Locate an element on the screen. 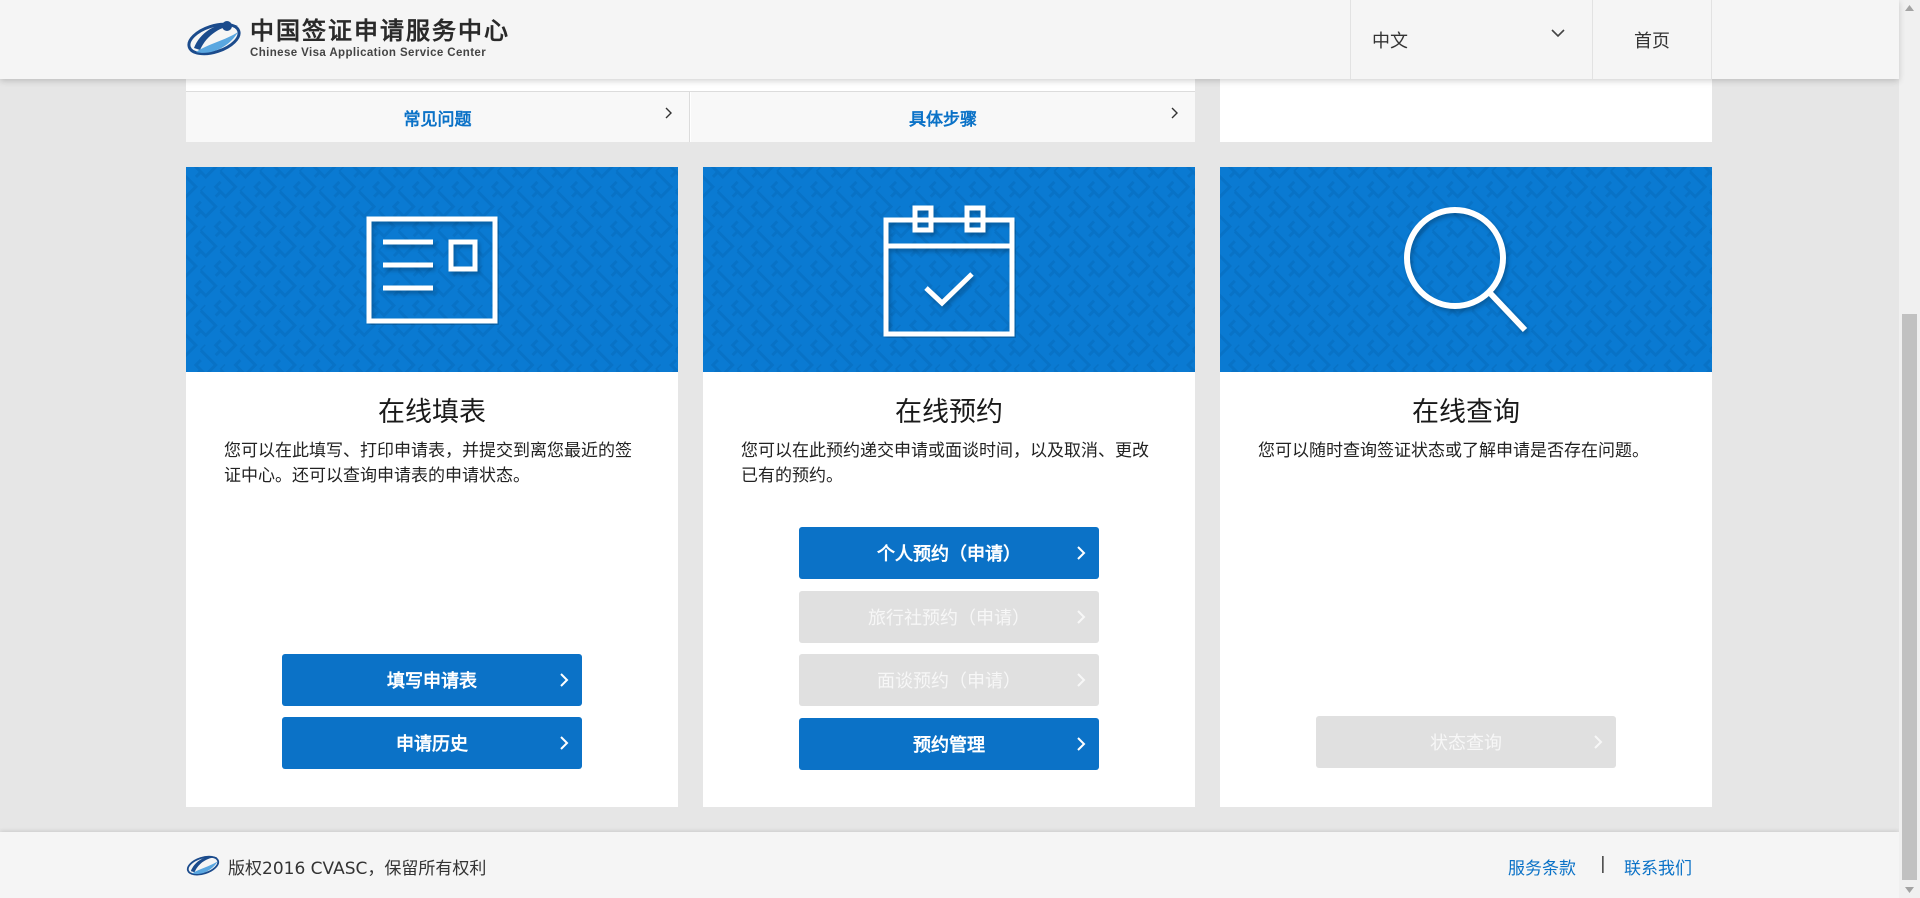 The image size is (1920, 898). scrollbar-thumb is located at coordinates (1909, 597).